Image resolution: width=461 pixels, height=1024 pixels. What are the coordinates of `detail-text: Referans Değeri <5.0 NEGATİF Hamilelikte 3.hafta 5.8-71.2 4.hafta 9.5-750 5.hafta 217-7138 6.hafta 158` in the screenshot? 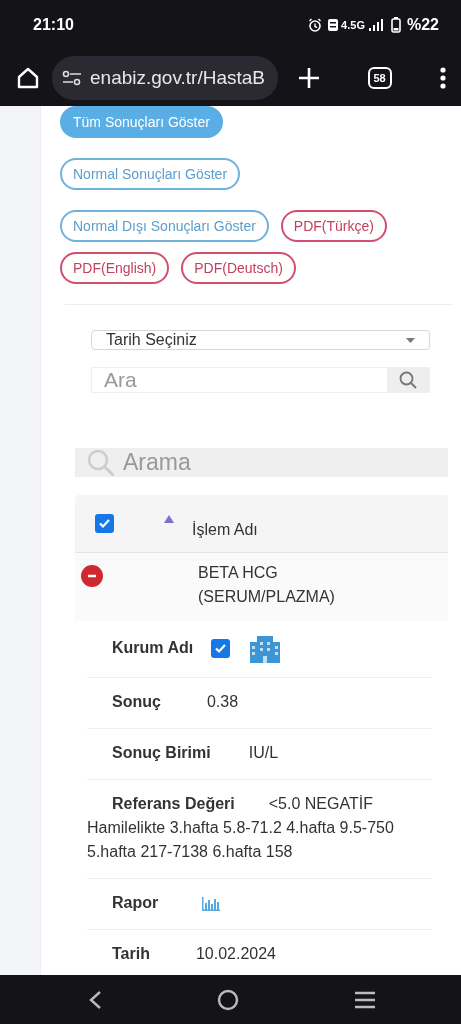 It's located at (259, 829).